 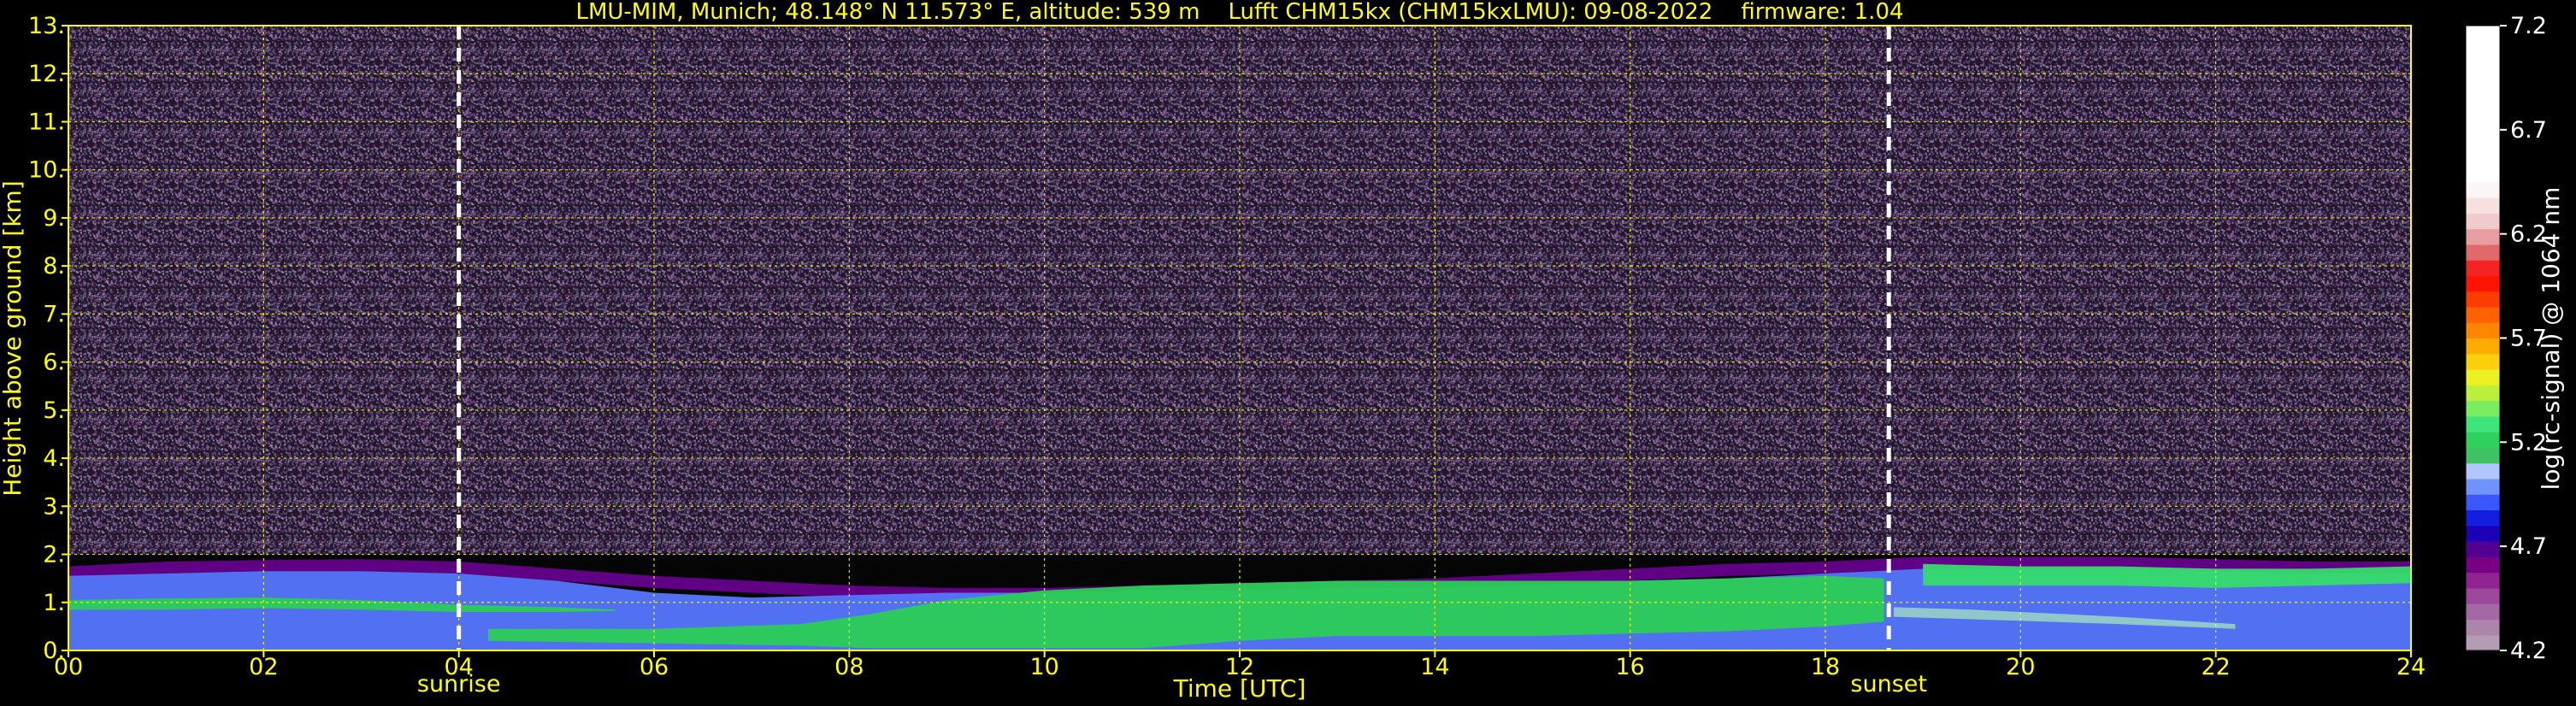 What do you see at coordinates (54, 506) in the screenshot?
I see `y-tick-label: 3.` at bounding box center [54, 506].